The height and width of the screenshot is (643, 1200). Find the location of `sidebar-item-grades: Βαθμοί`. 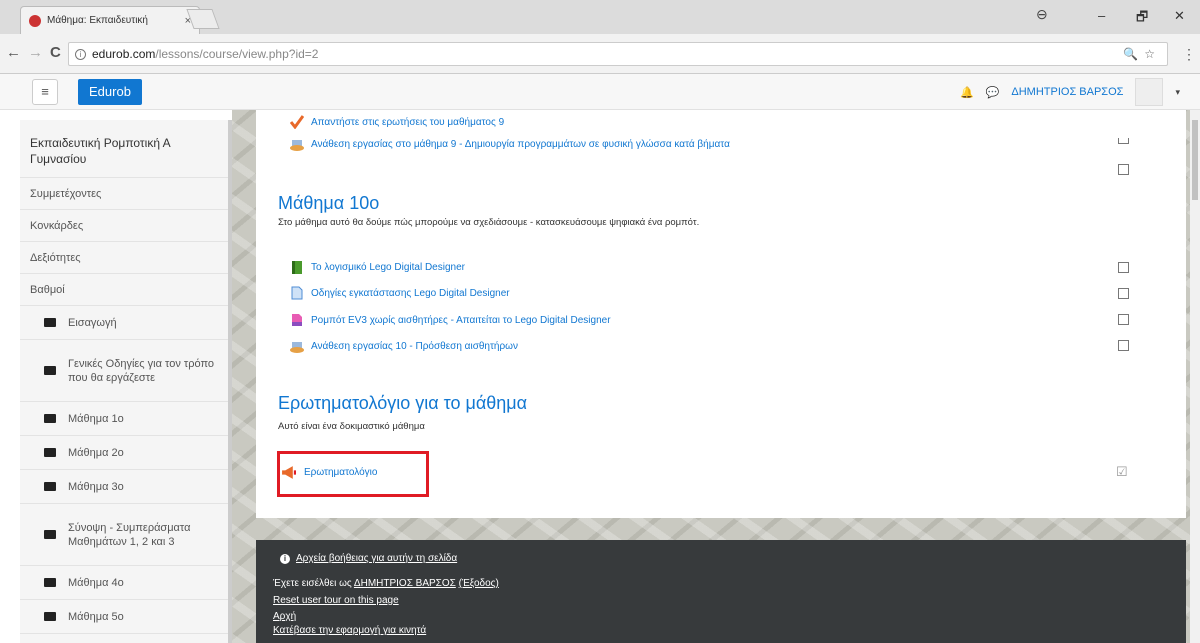

sidebar-item-grades: Βαθμοί is located at coordinates (125, 290).